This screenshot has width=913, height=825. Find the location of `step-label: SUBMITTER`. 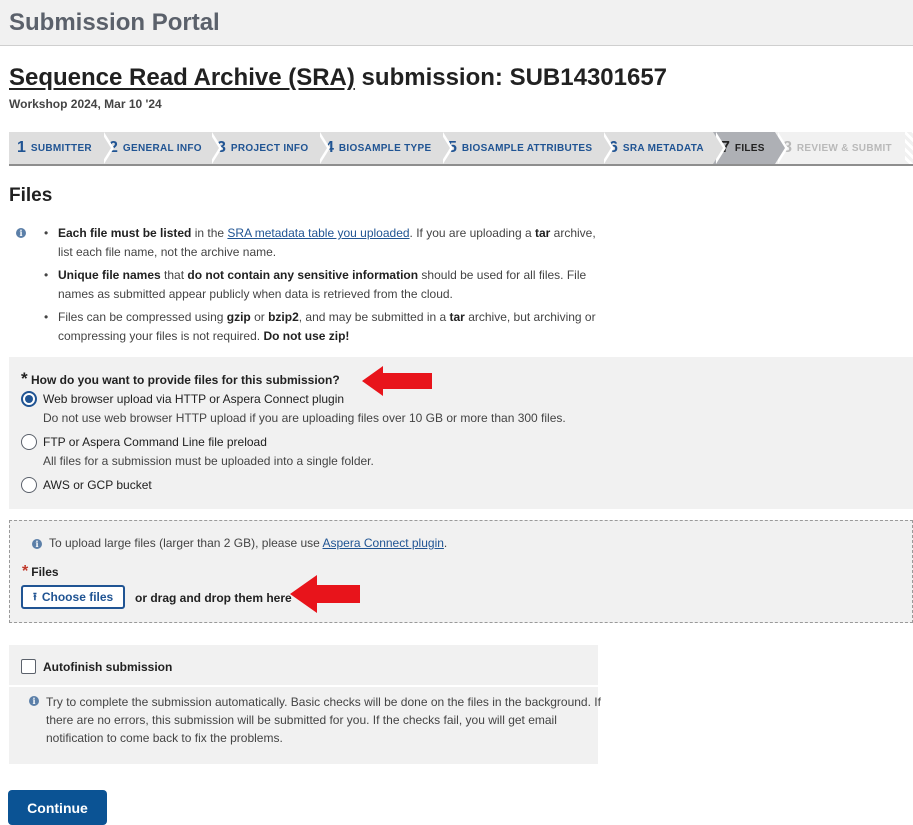

step-label: SUBMITTER is located at coordinates (61, 148).